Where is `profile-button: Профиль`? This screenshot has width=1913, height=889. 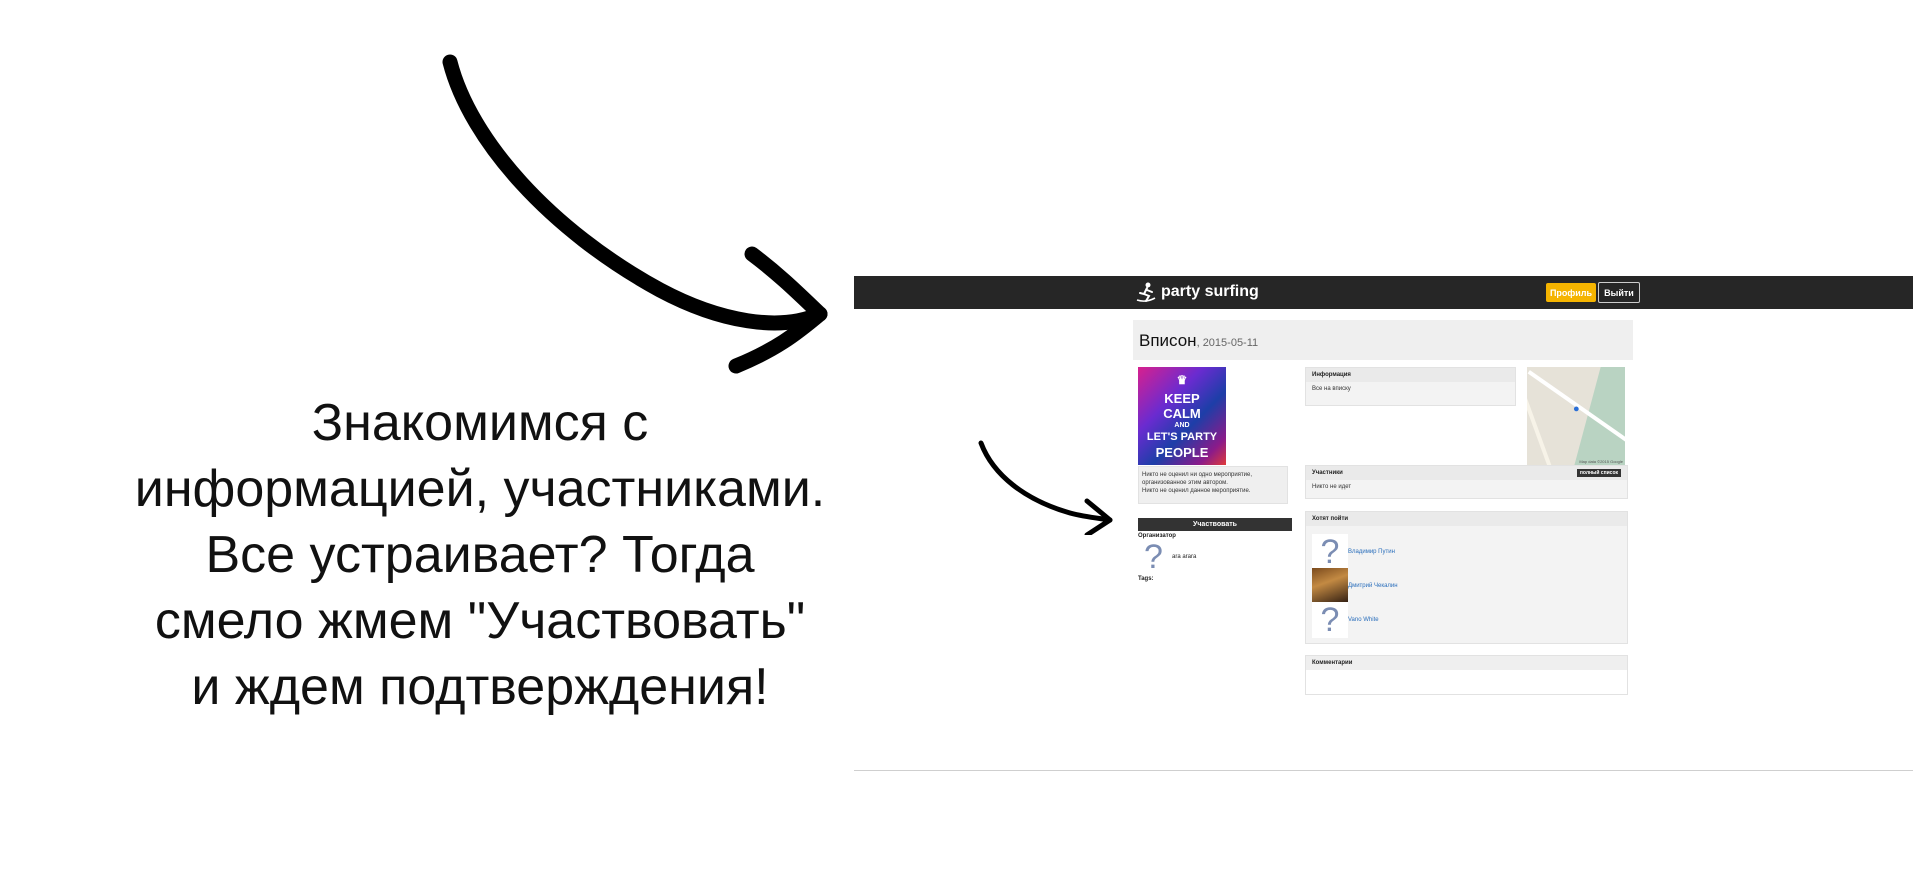
profile-button: Профиль is located at coordinates (1571, 292).